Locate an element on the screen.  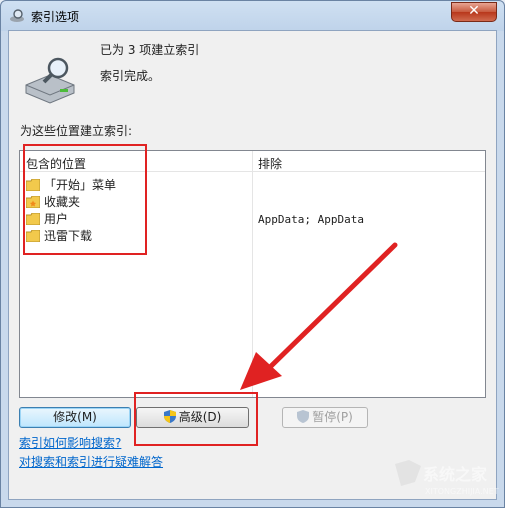
site-watermark-logo: 系统之家 XITONGZHIJIA.NET is located at coordinates (447, 478).